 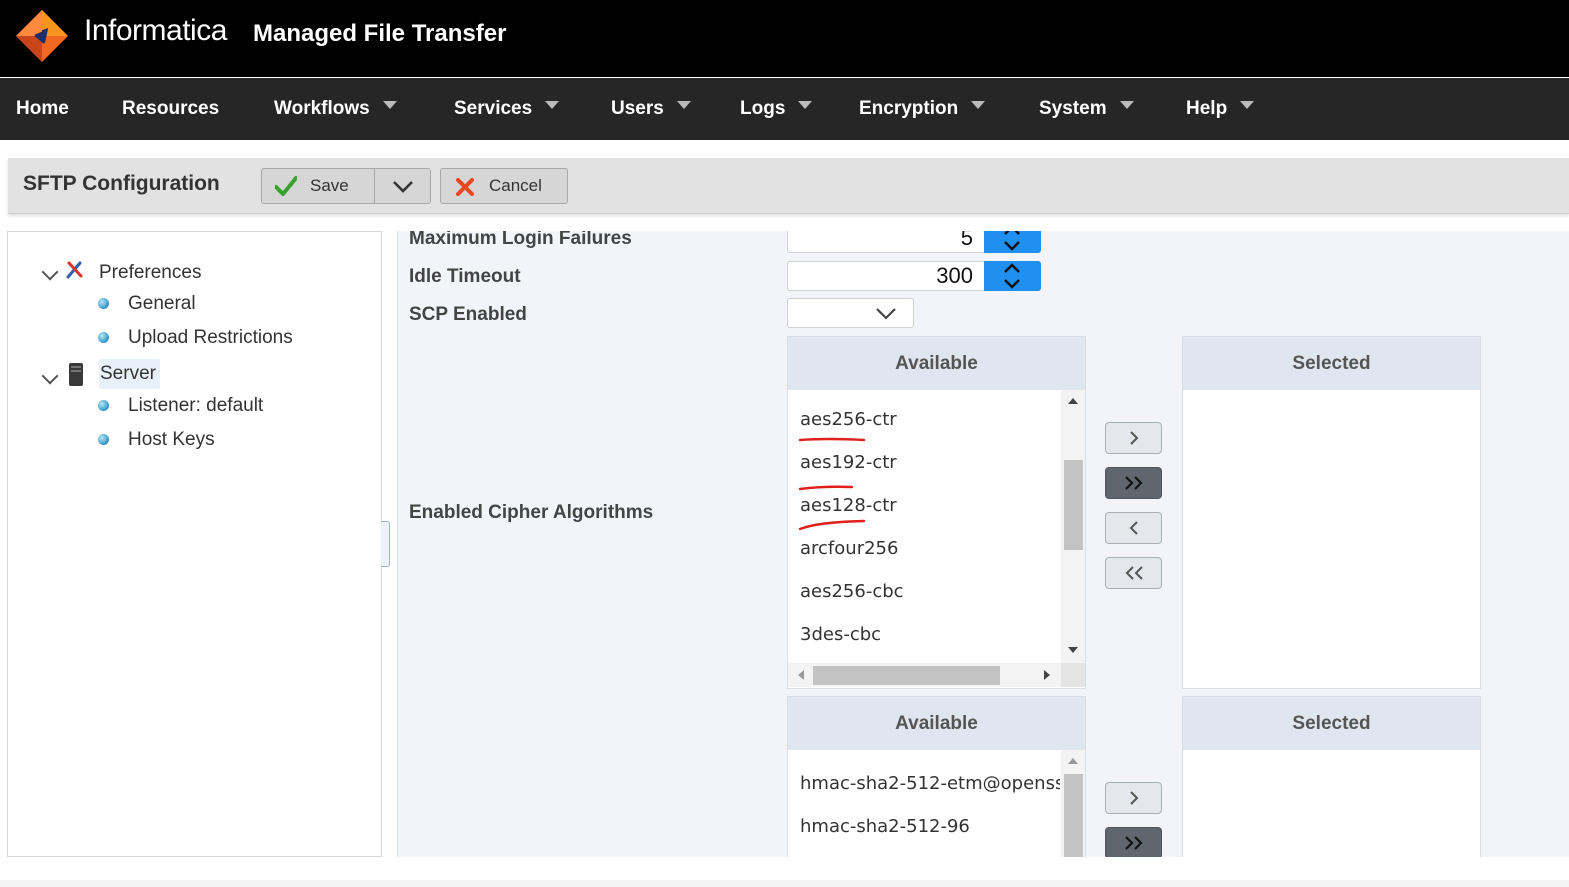 I want to click on nav-services: Services, so click(x=507, y=109).